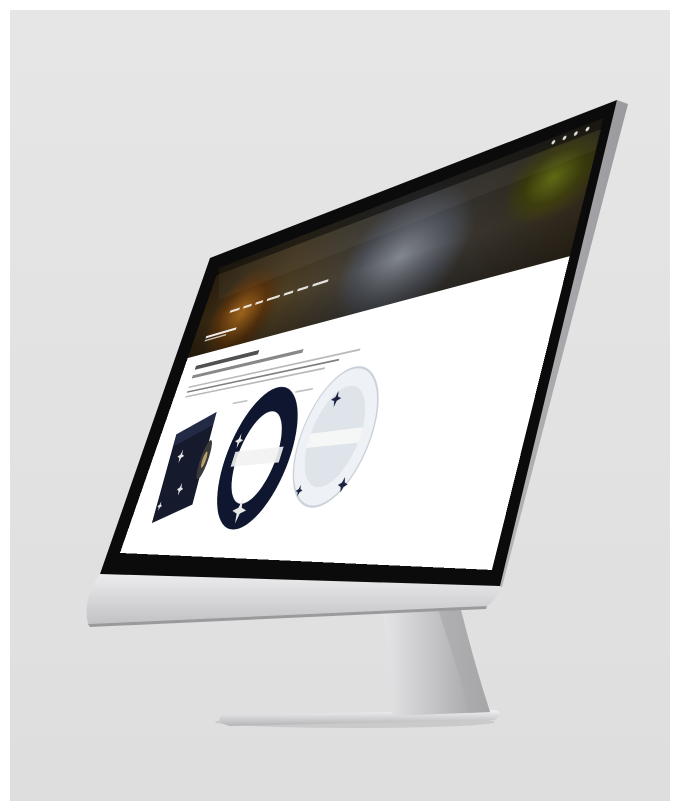 This screenshot has height=811, width=680. I want to click on screen-glare, so click(411, 209).